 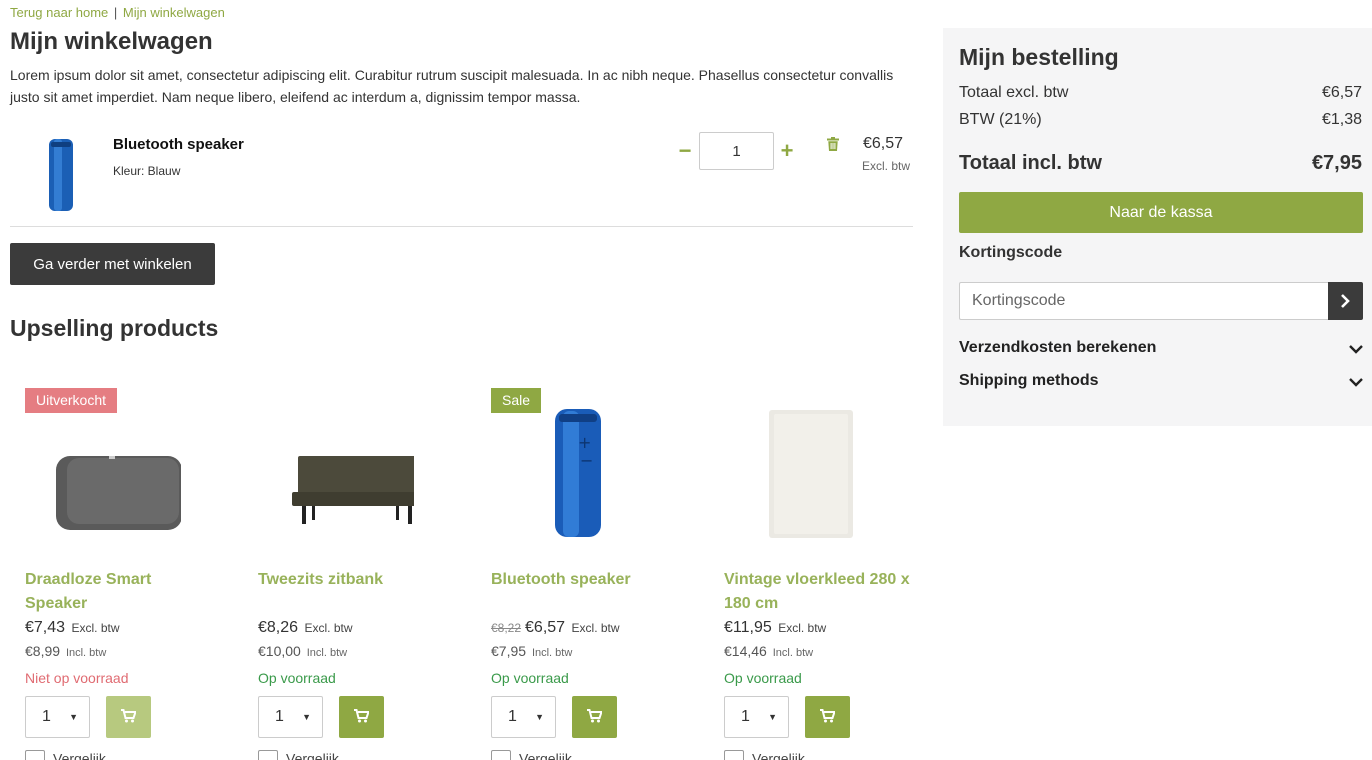 I want to click on discount-code-input, so click(x=1144, y=301).